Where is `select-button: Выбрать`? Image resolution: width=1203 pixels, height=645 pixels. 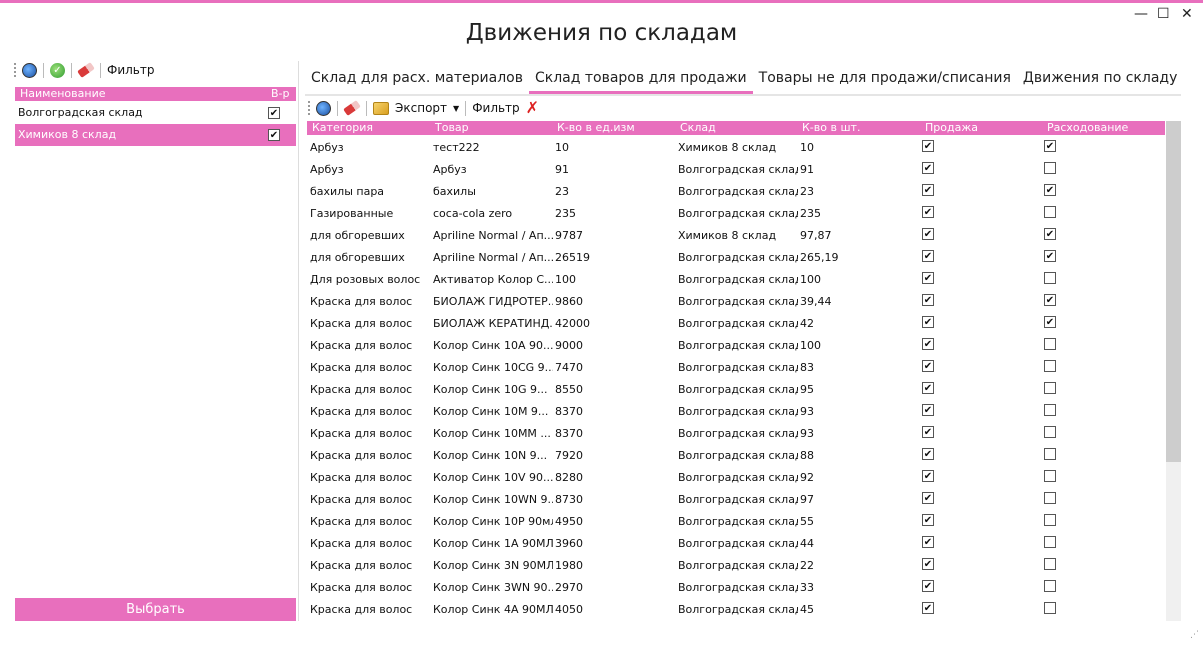
select-button: Выбрать is located at coordinates (155, 609).